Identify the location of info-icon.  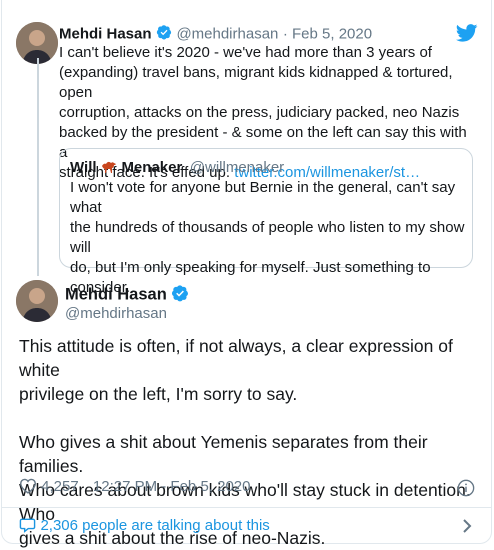
(466, 490).